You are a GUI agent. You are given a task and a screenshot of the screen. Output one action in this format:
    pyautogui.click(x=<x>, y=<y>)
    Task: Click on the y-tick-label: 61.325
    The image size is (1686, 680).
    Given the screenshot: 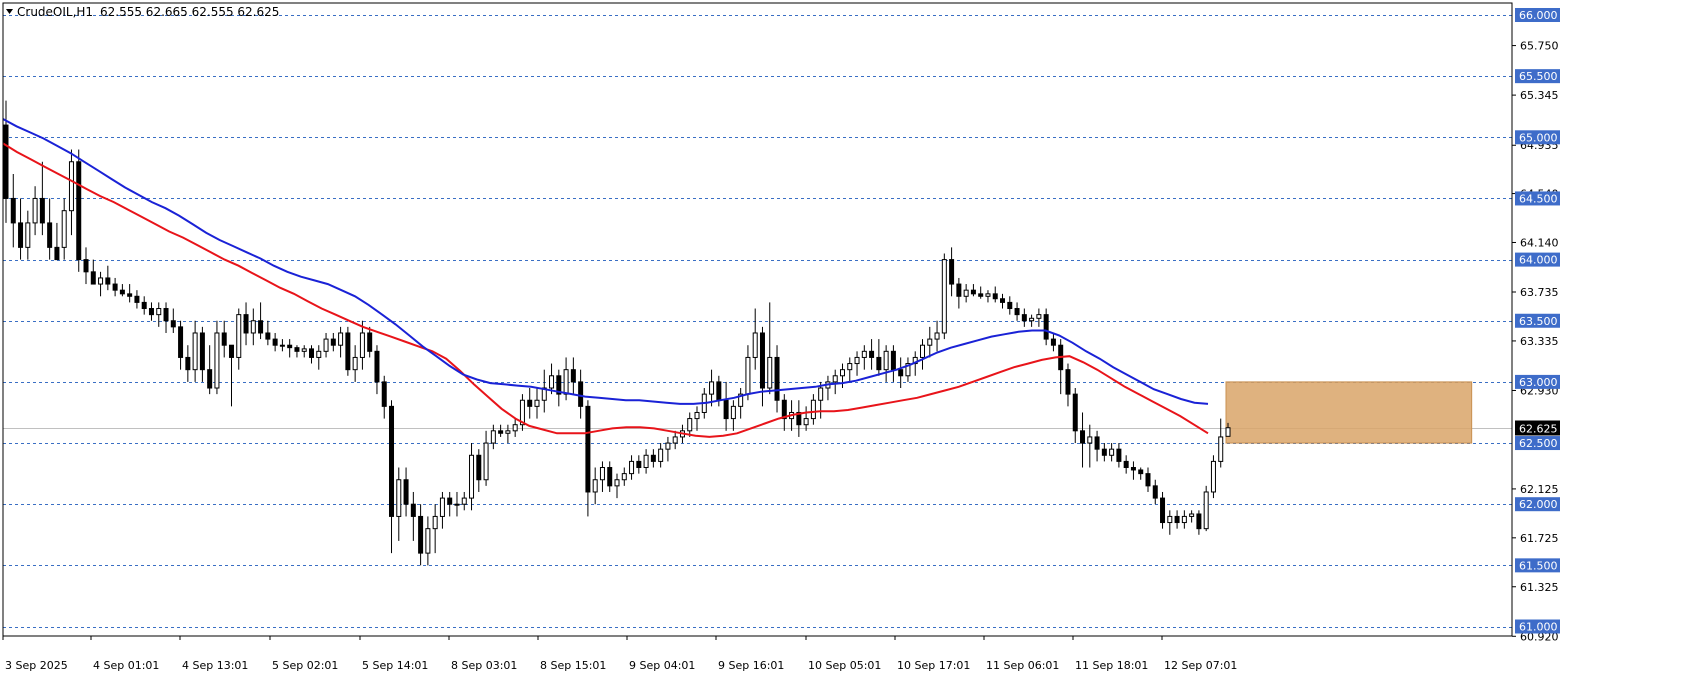 What is the action you would take?
    pyautogui.click(x=1539, y=587)
    